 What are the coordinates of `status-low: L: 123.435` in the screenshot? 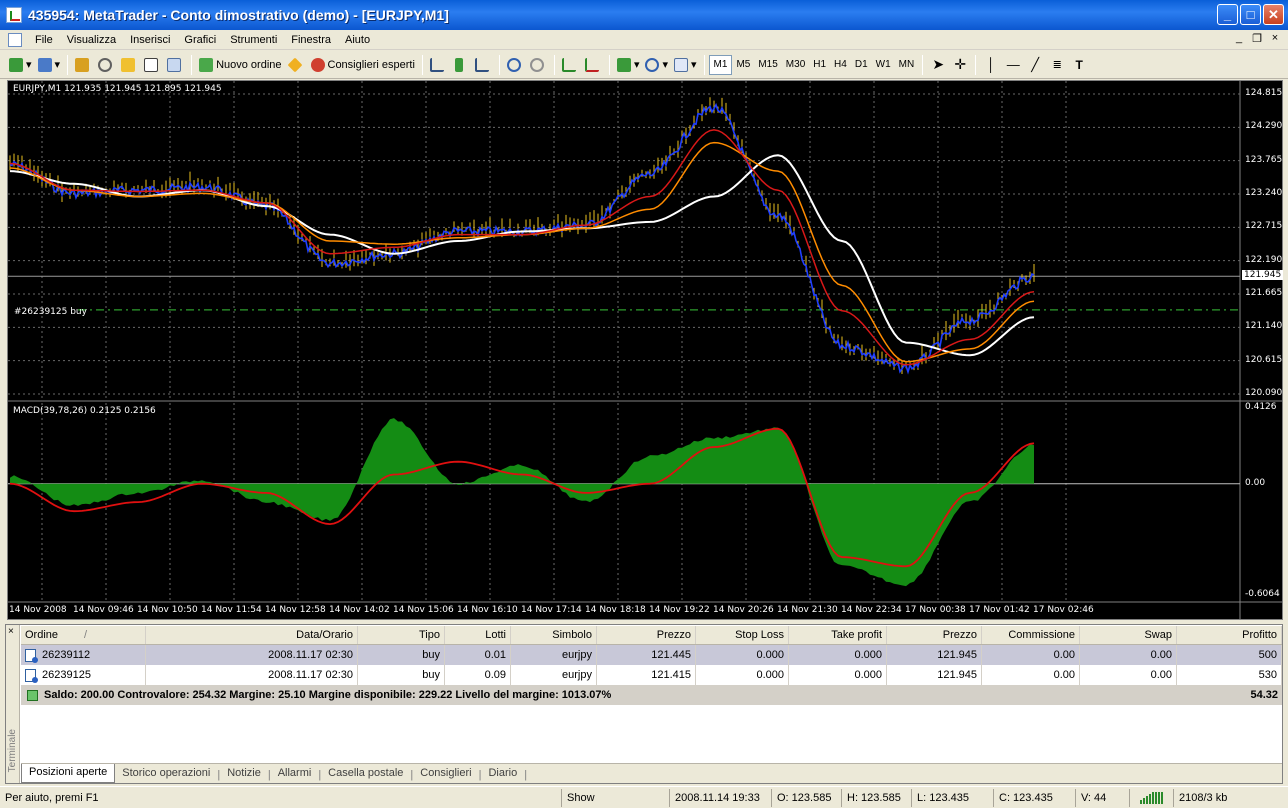 It's located at (953, 797).